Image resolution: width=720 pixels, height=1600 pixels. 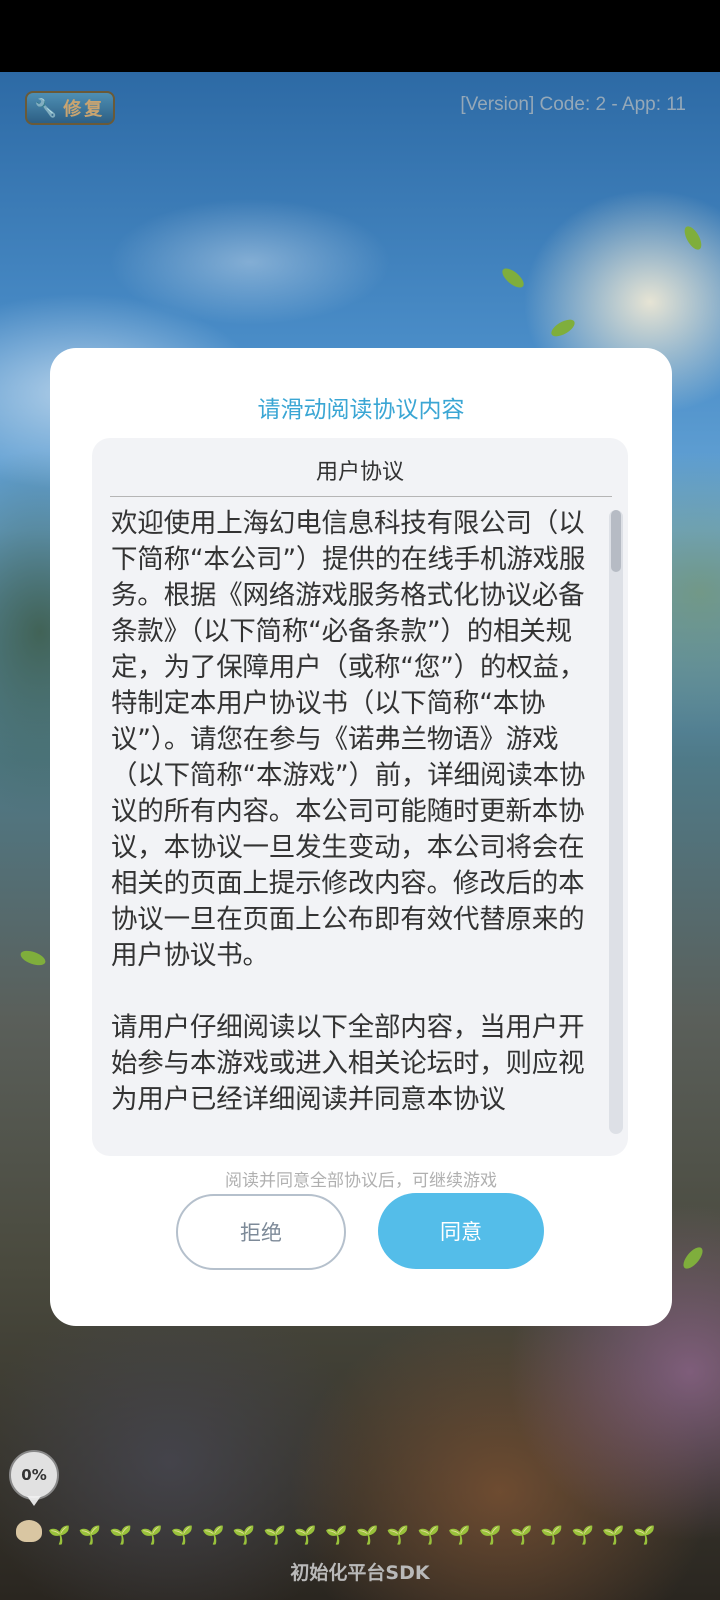 I want to click on snail-icon, so click(x=29, y=1531).